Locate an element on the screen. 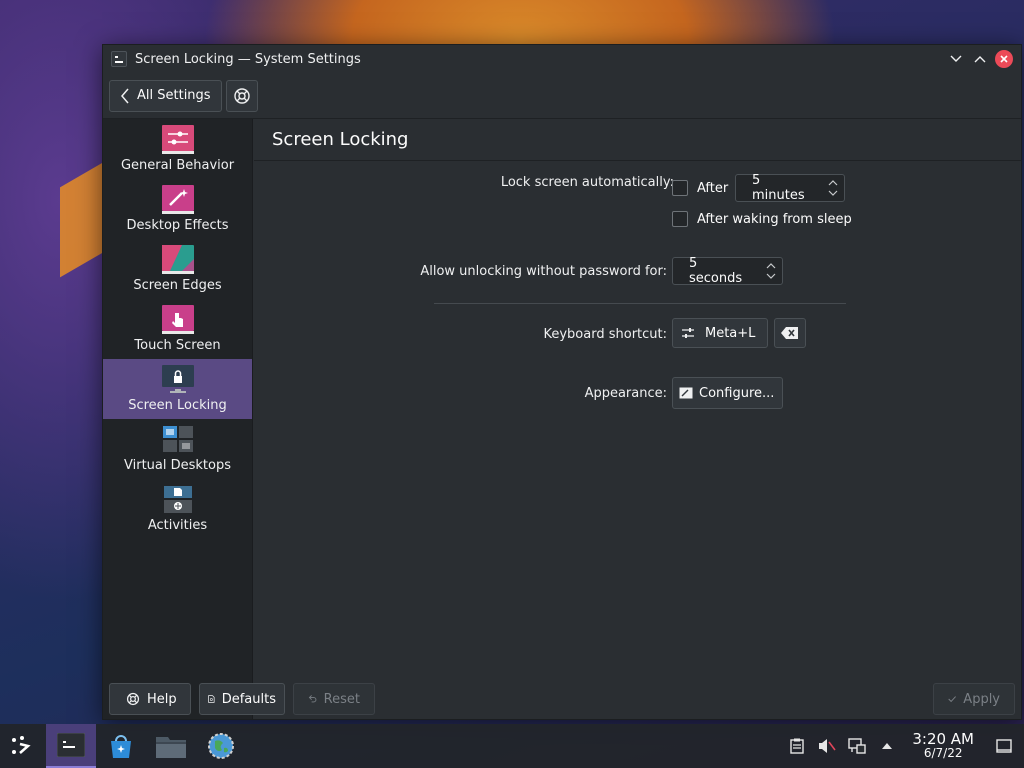  sidebar-item-virtual-desktops: Virtual Desktops is located at coordinates (177, 449).